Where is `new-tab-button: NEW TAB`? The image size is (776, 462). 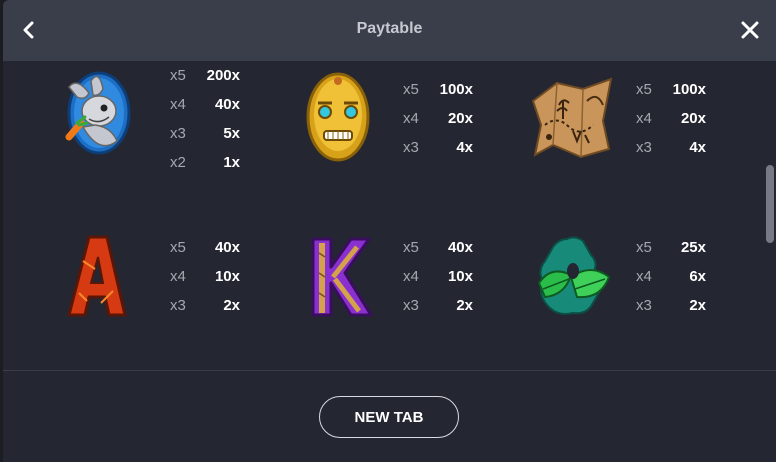
new-tab-button: NEW TAB is located at coordinates (389, 417).